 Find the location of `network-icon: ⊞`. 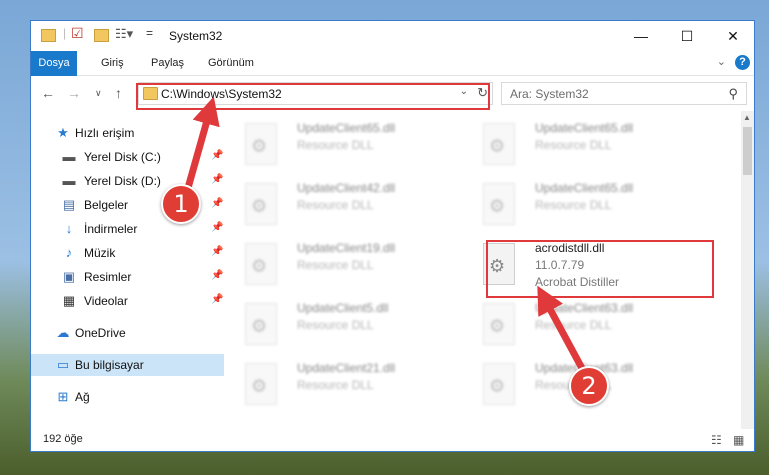

network-icon: ⊞ is located at coordinates (63, 396).